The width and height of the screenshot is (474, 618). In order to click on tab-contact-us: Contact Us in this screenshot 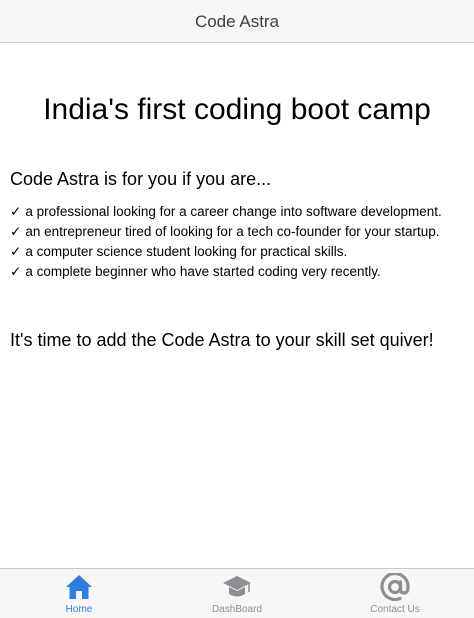, I will do `click(395, 593)`.